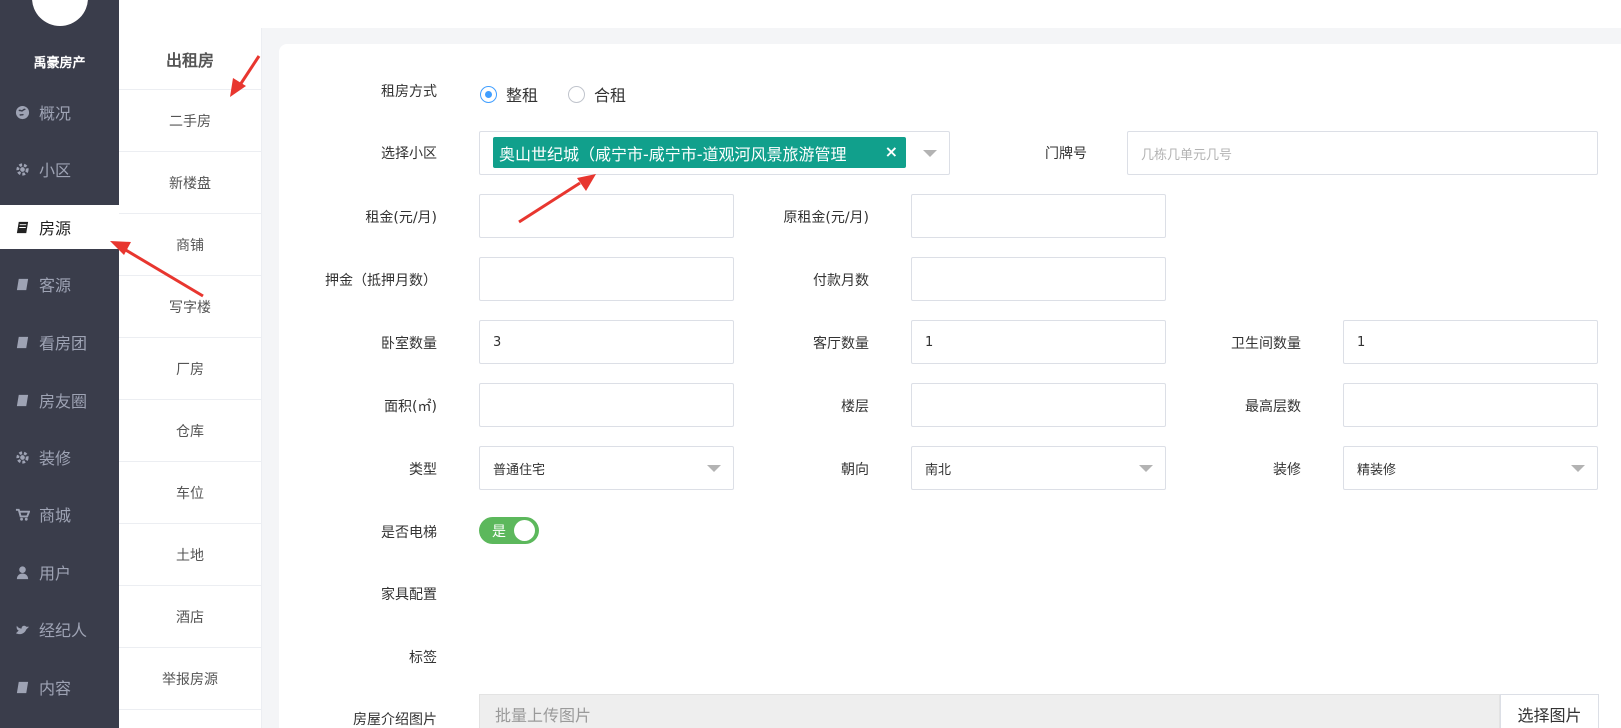 The width and height of the screenshot is (1621, 728). I want to click on pay-months-label: 付款月数, so click(841, 281).